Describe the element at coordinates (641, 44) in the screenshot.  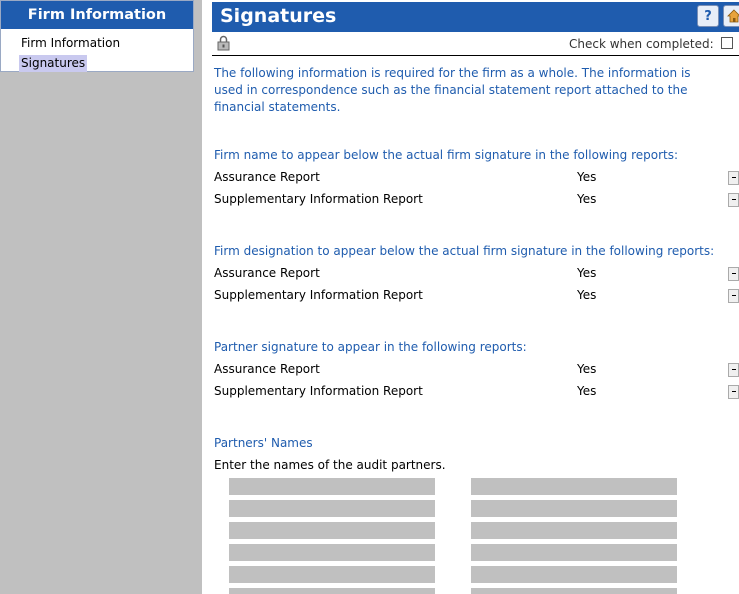
I see `completion-label: Check when completed:` at that location.